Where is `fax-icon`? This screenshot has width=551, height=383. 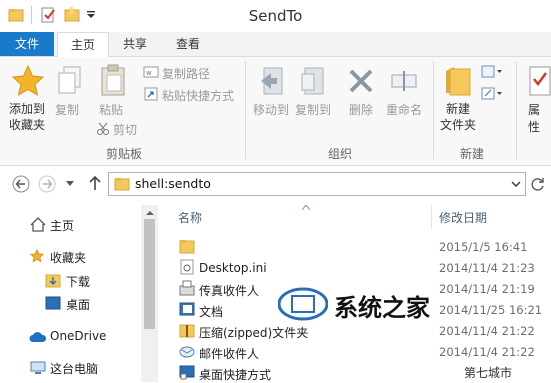
fax-icon is located at coordinates (187, 288).